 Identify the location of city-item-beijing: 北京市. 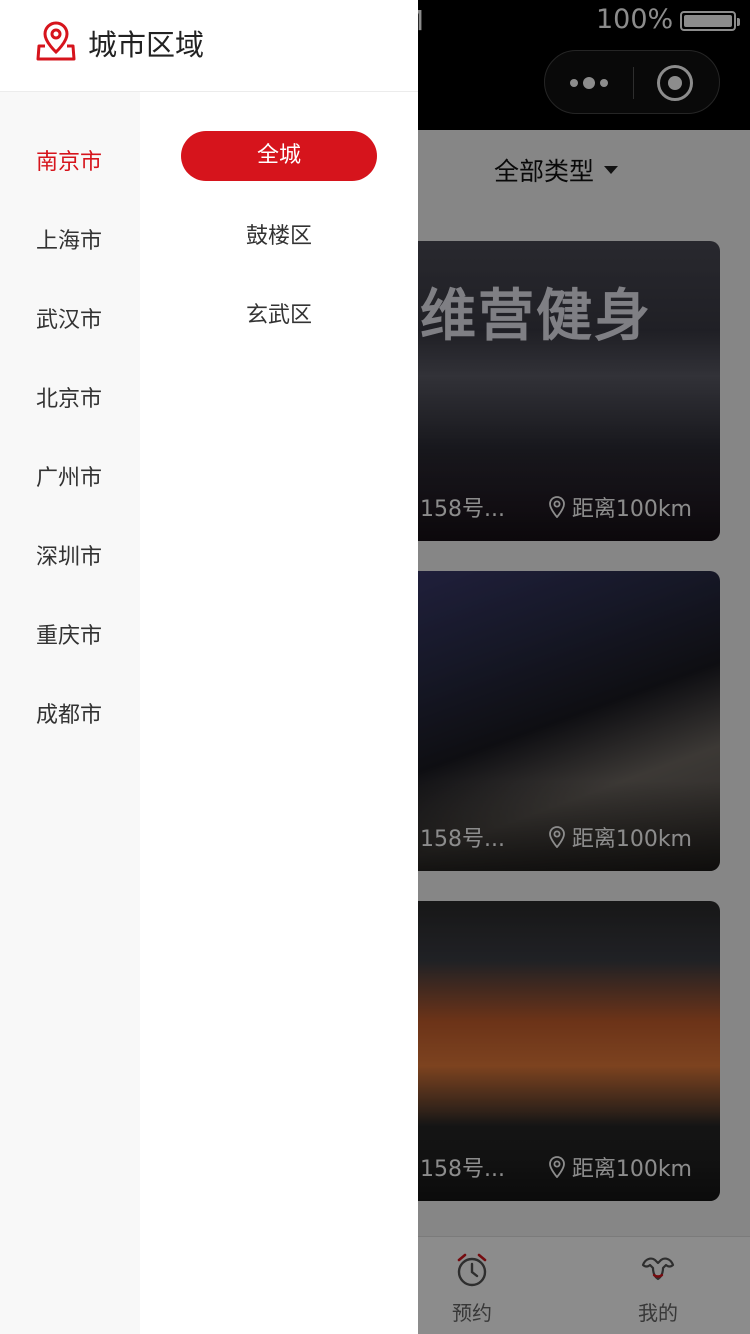
(69, 397).